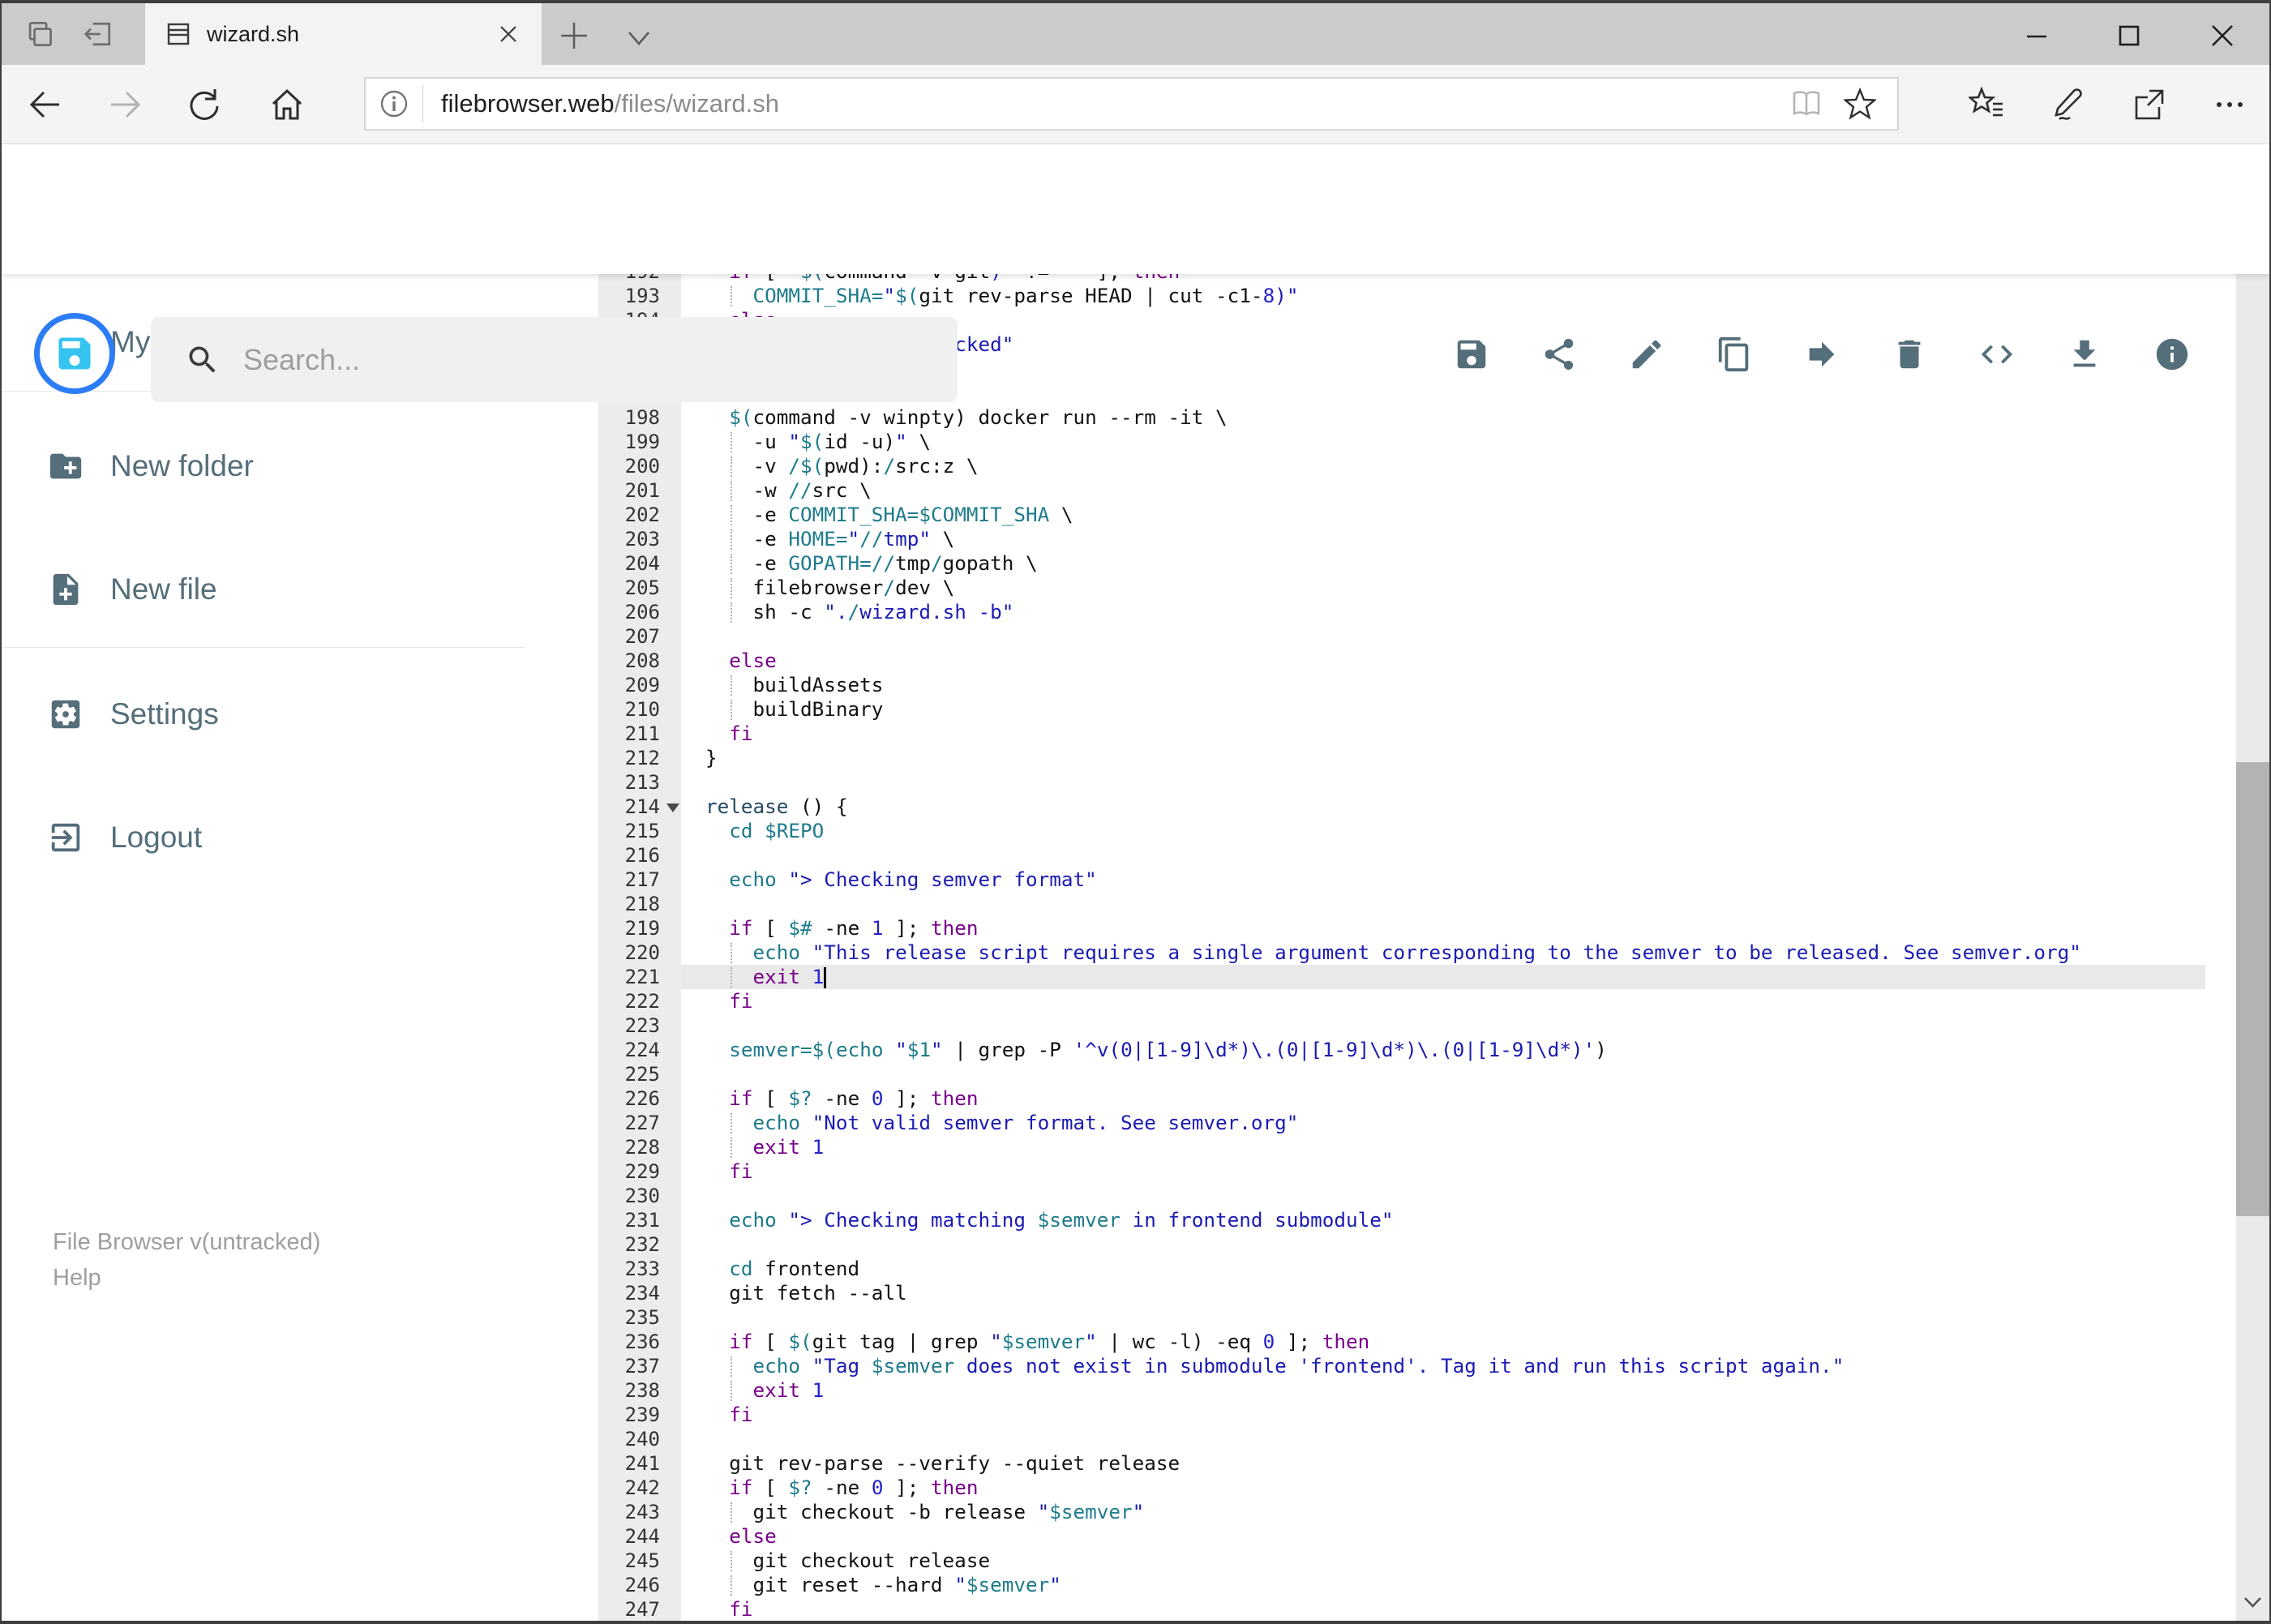 Image resolution: width=2271 pixels, height=1624 pixels. I want to click on code-line: 247 fi, so click(1417, 1609).